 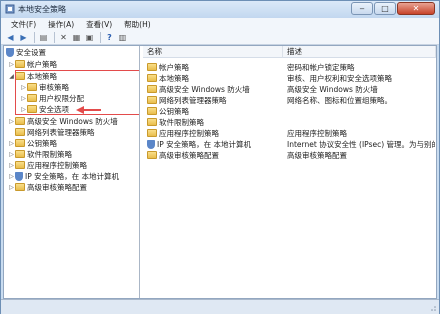 I want to click on show-hide-tree-icon: ▤, so click(x=43, y=37).